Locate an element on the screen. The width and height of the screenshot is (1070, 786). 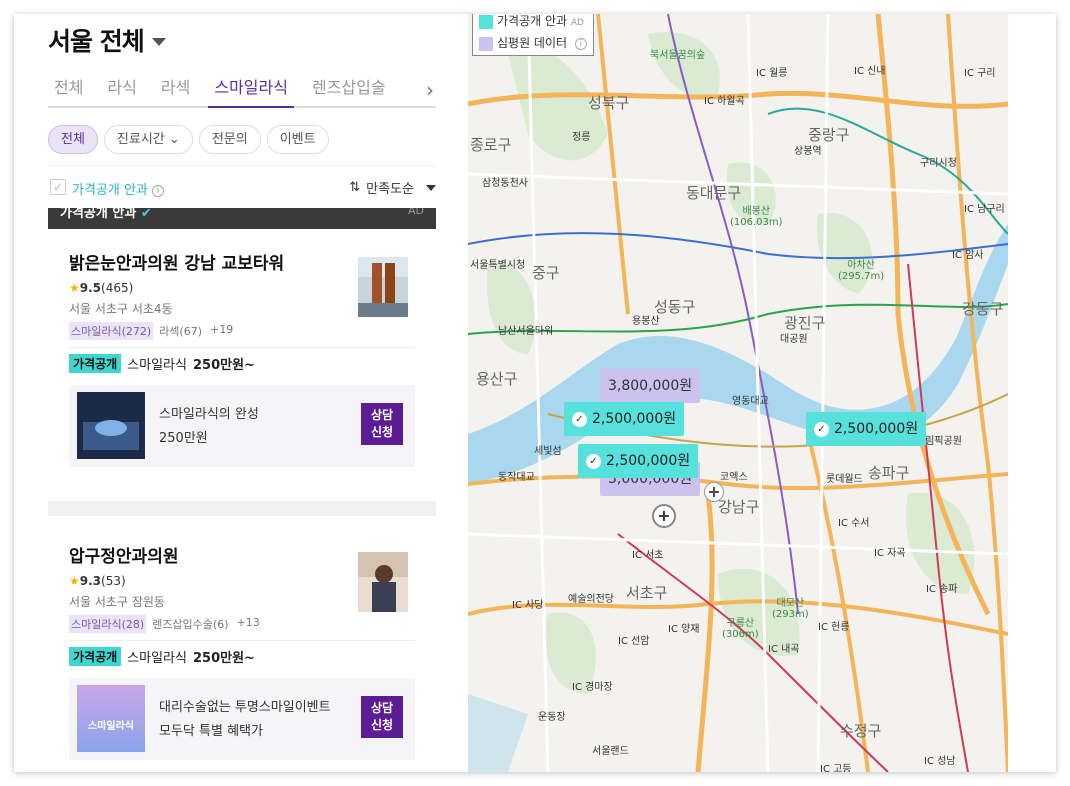
ic-label: IC 남구리 is located at coordinates (984, 209).